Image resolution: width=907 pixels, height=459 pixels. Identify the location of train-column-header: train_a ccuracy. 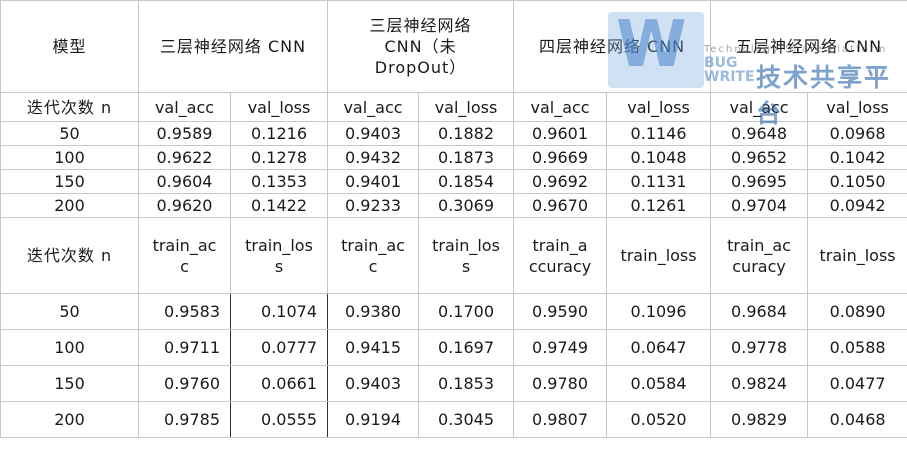
(560, 255).